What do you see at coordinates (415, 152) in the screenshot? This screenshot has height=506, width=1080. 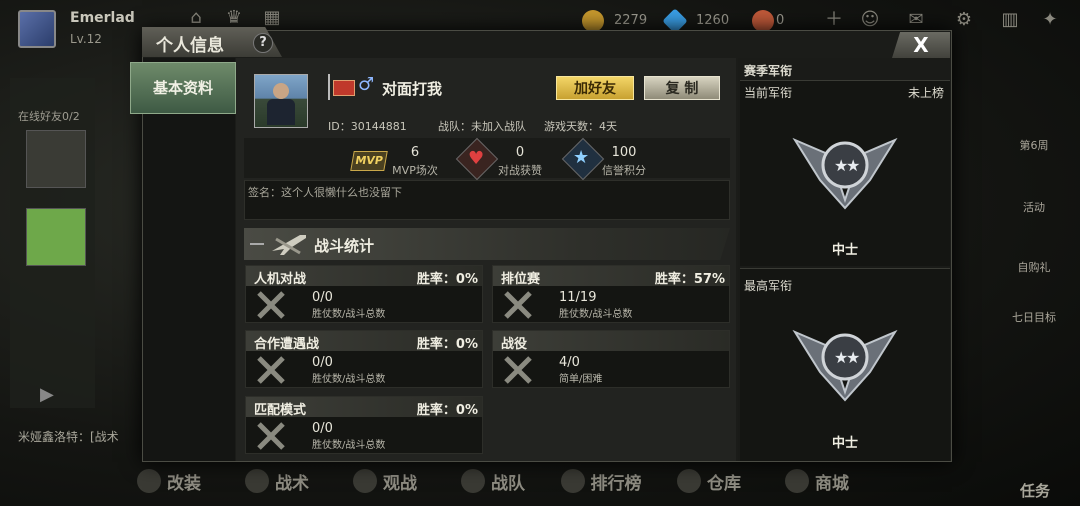 I see `mvp-value: 6` at bounding box center [415, 152].